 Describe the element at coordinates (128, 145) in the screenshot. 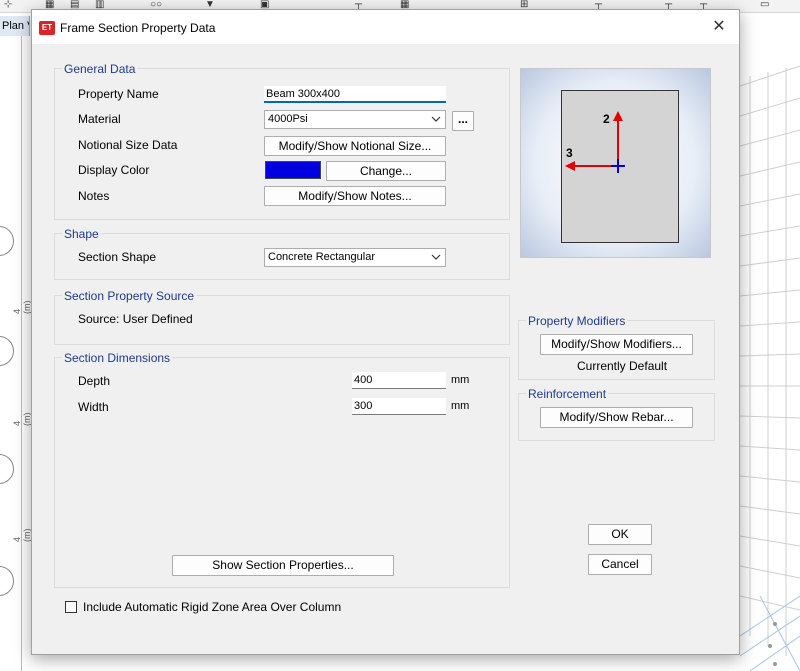

I see `notional-size-label: Notional Size Data` at that location.